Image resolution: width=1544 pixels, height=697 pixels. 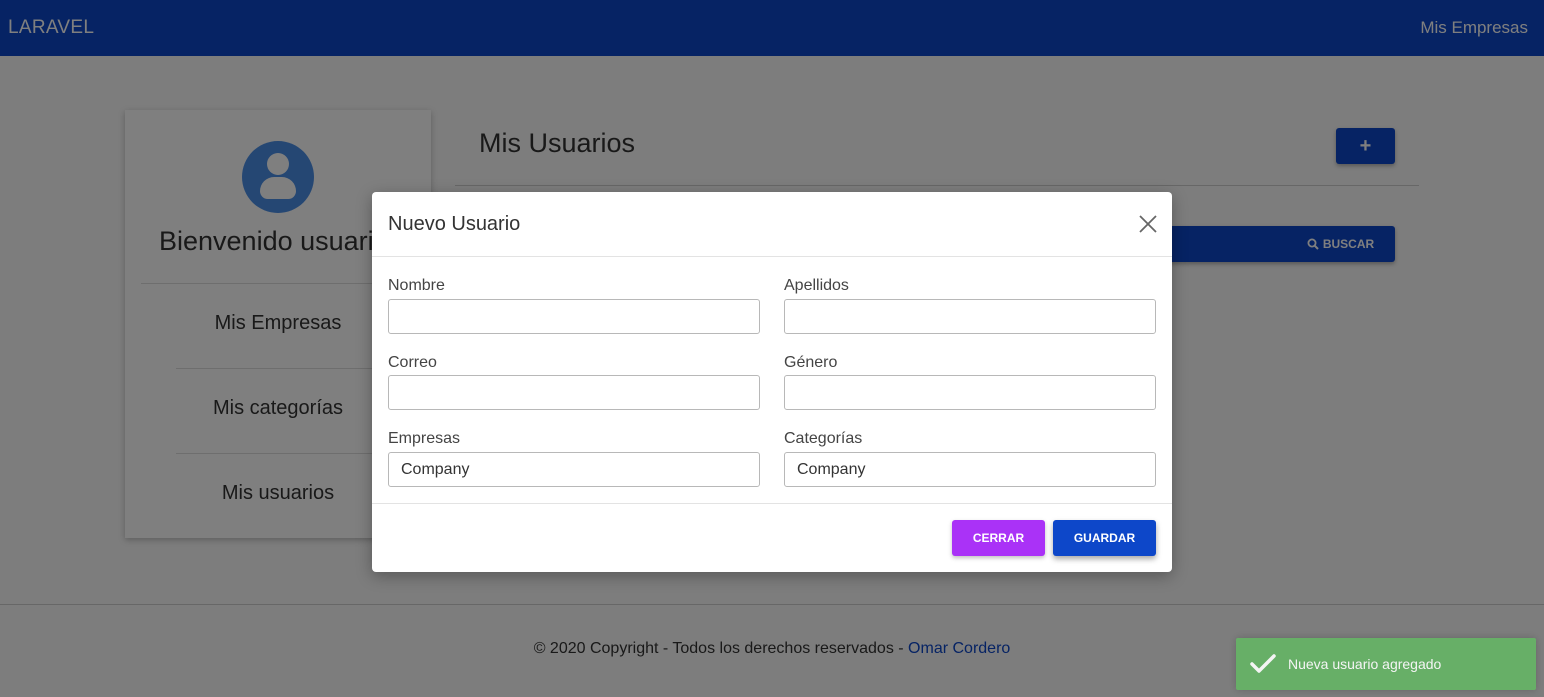 What do you see at coordinates (424, 438) in the screenshot?
I see `empresas-label: Empresas` at bounding box center [424, 438].